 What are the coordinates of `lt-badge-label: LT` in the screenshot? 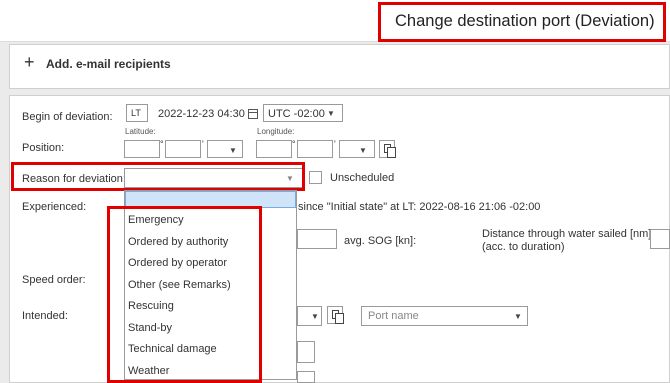 It's located at (136, 113).